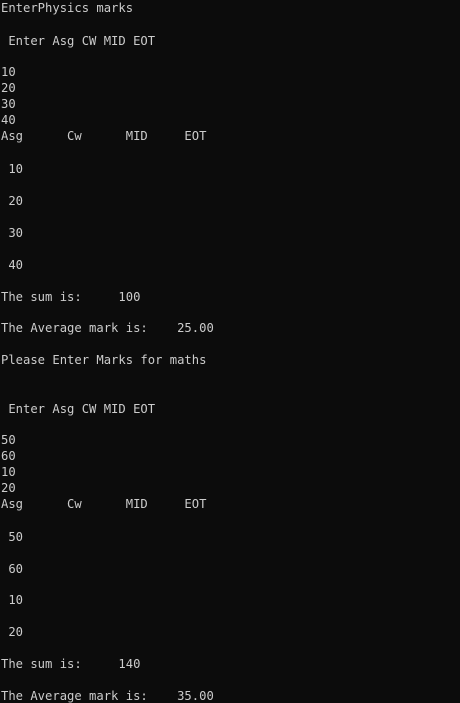  What do you see at coordinates (107, 696) in the screenshot?
I see `console-line-average: The Average mark is: 35.00` at bounding box center [107, 696].